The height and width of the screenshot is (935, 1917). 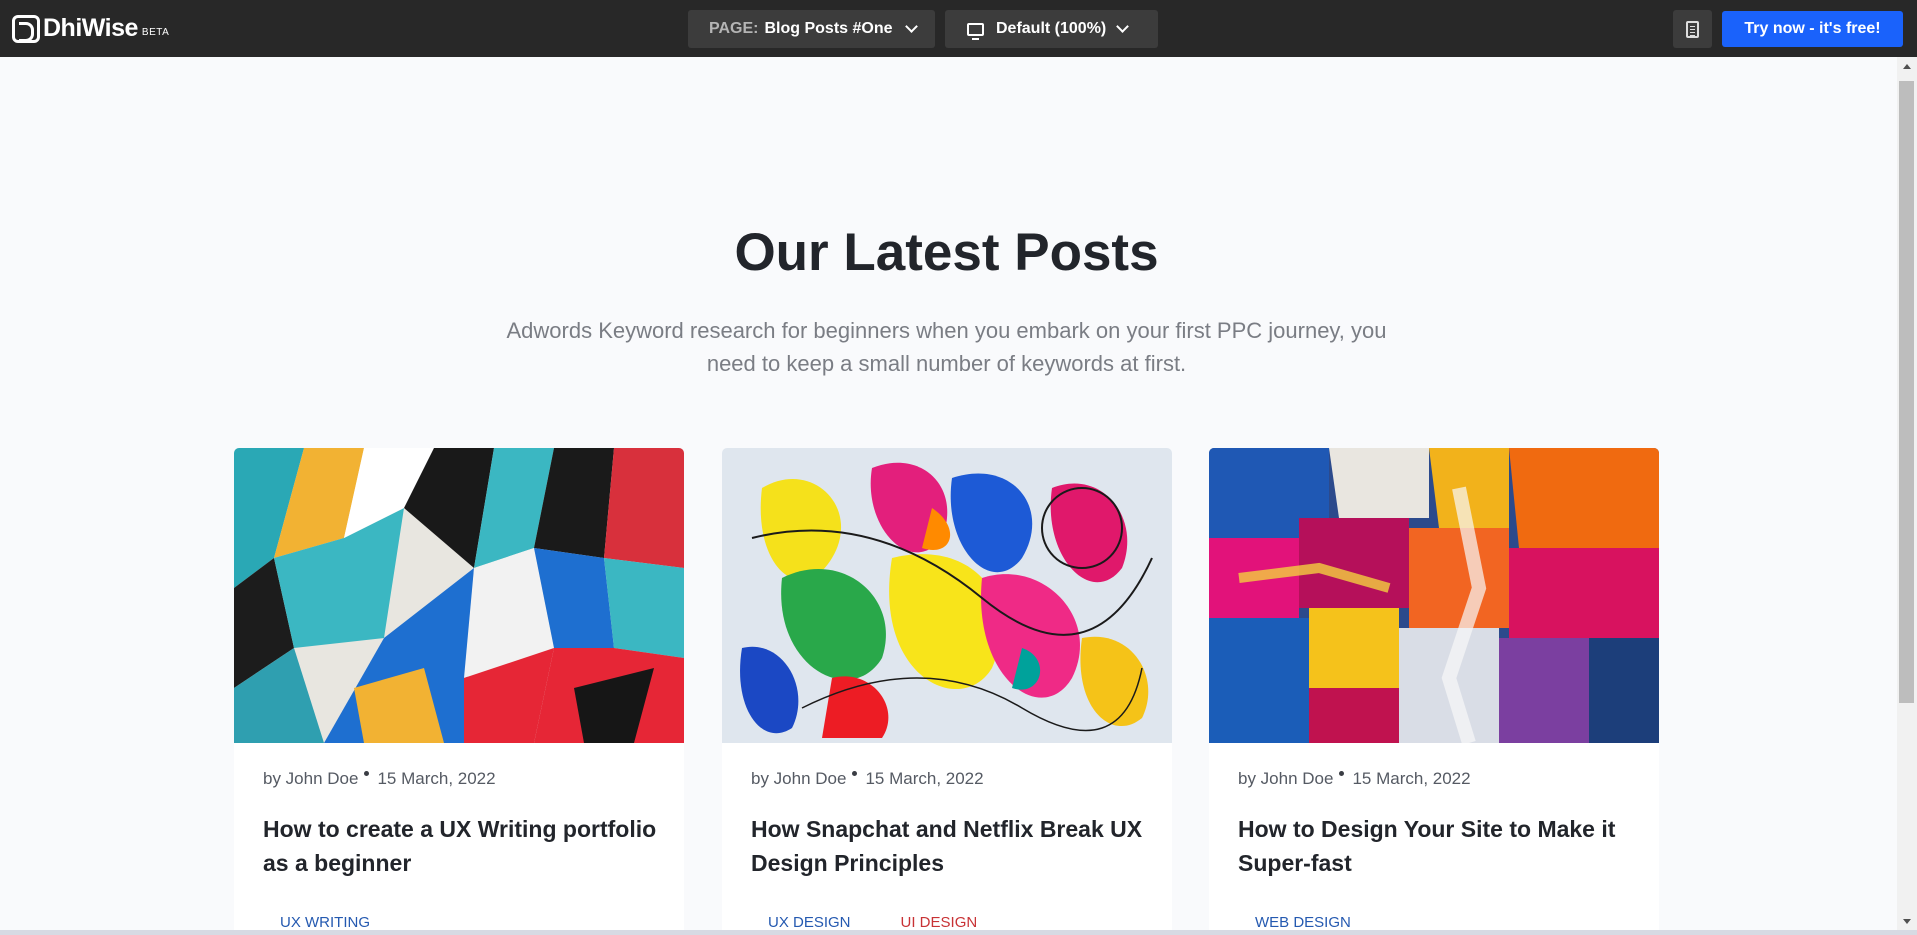 What do you see at coordinates (946, 252) in the screenshot?
I see `section-title: Our Latest Posts` at bounding box center [946, 252].